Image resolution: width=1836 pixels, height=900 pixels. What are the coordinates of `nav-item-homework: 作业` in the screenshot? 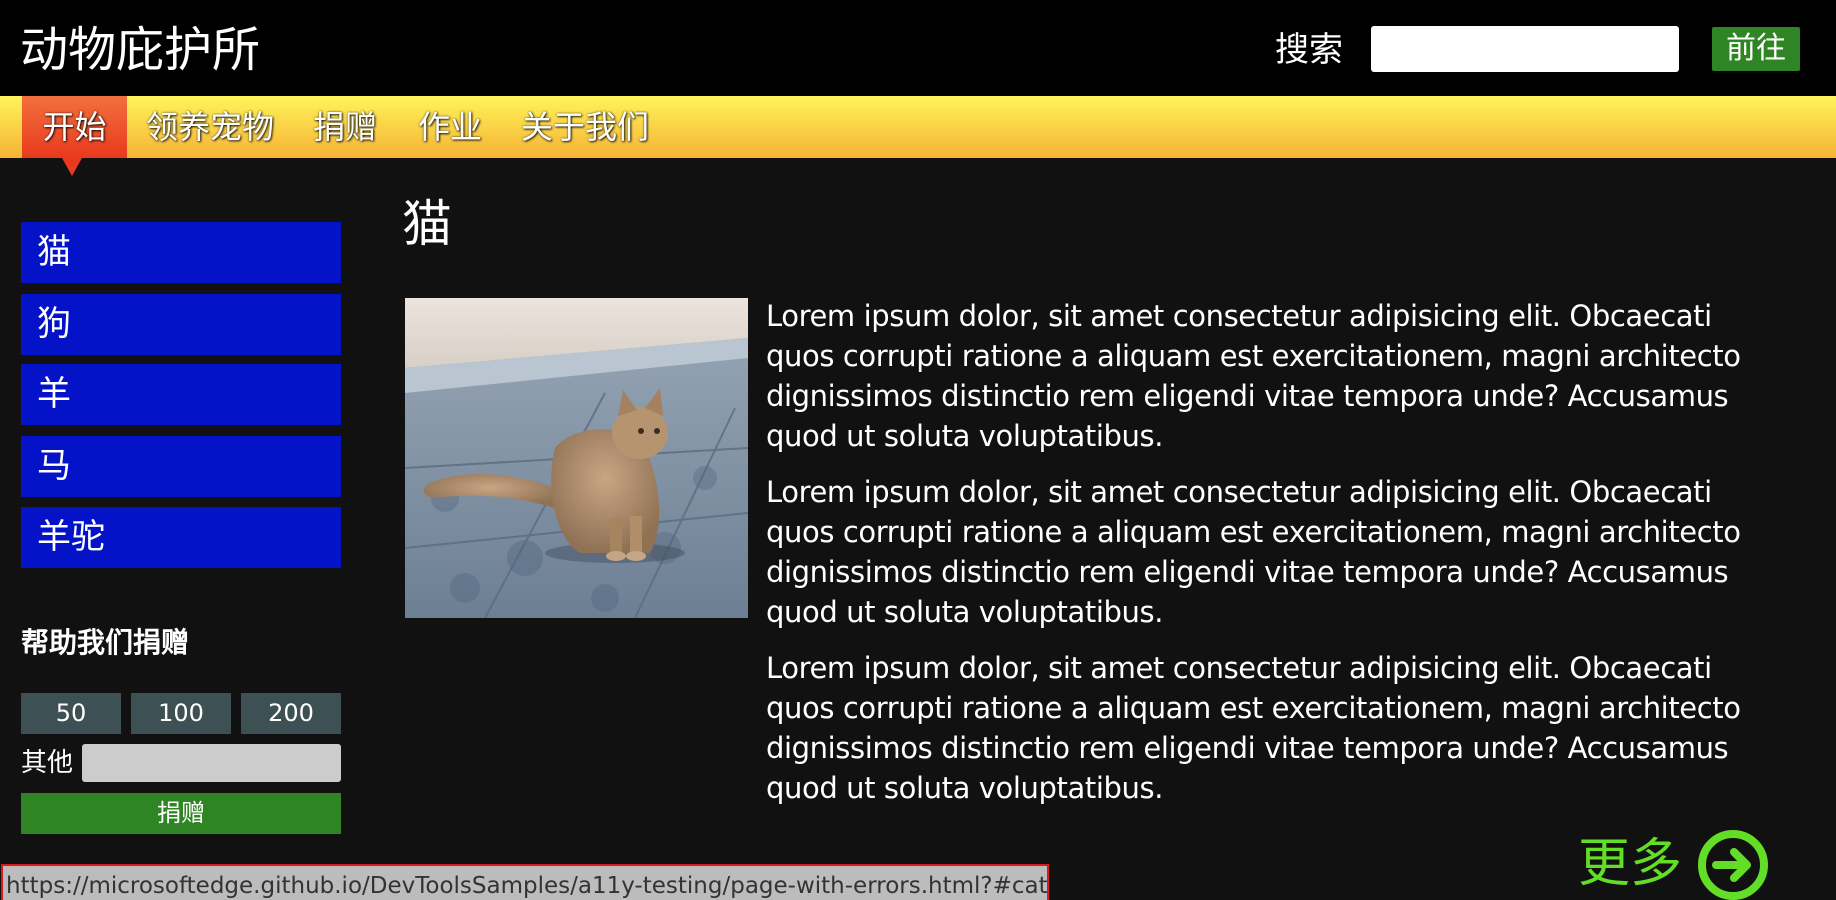 It's located at (450, 127).